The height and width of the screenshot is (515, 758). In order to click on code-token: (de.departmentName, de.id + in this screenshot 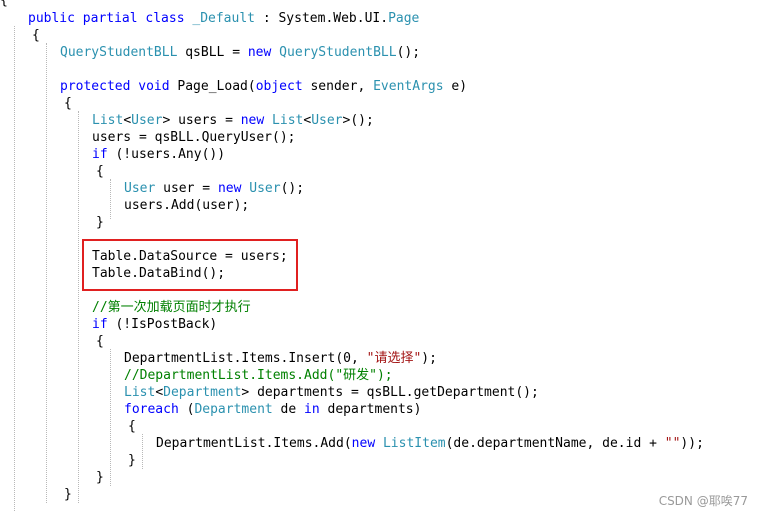, I will do `click(555, 443)`.